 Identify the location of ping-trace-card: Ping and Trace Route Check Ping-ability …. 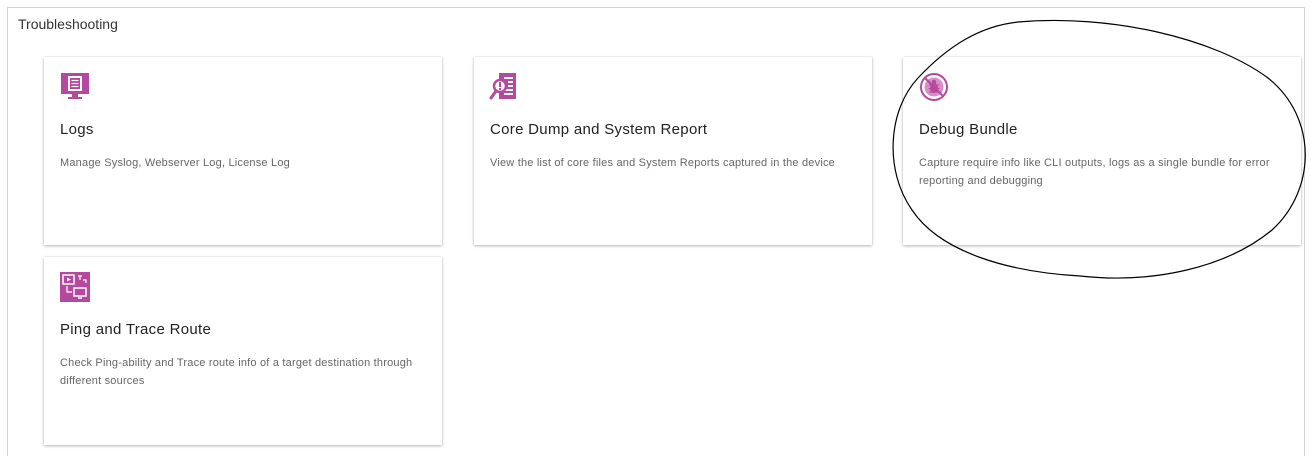
(243, 351).